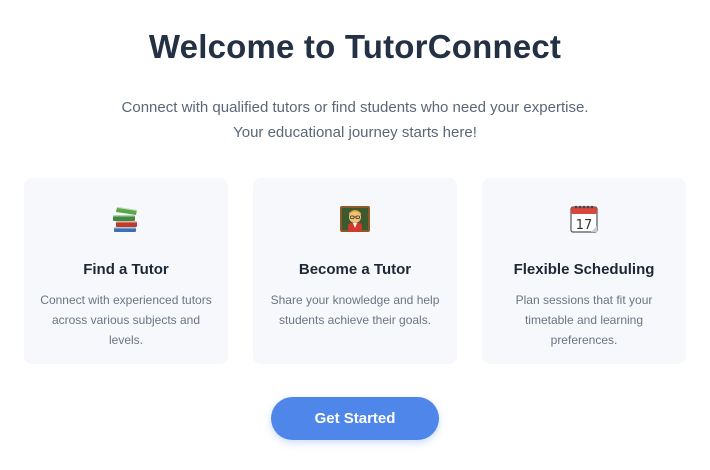  Describe the element at coordinates (355, 132) in the screenshot. I see `subtitle-line-2: Your educational journey starts here!` at that location.